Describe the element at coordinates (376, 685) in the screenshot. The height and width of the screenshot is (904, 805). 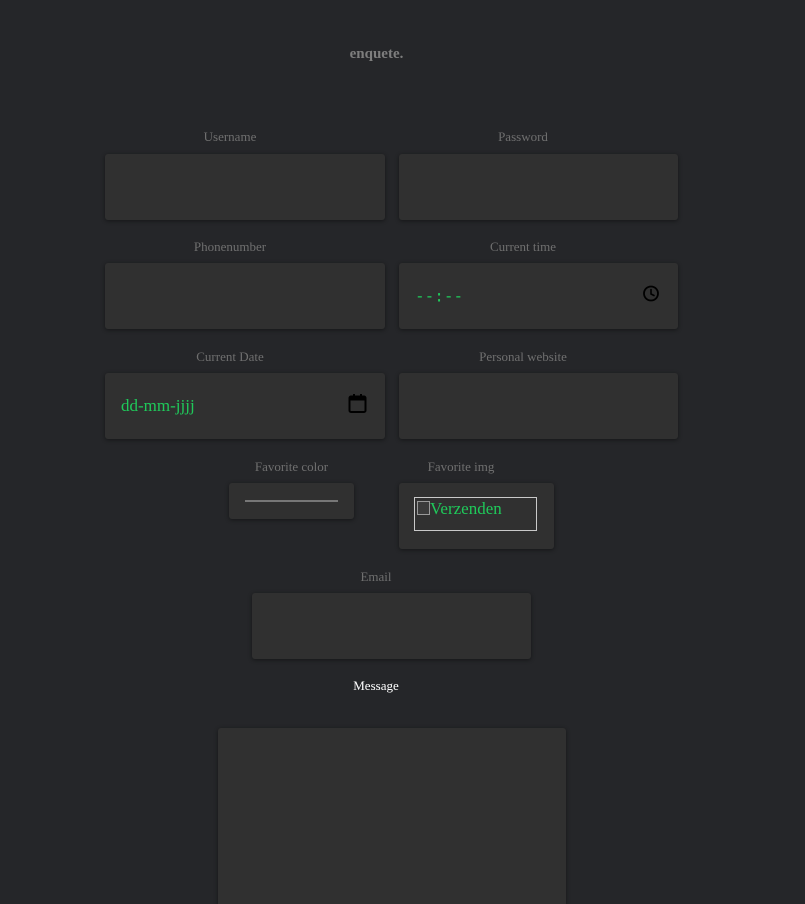
I see `message-label: Message` at that location.